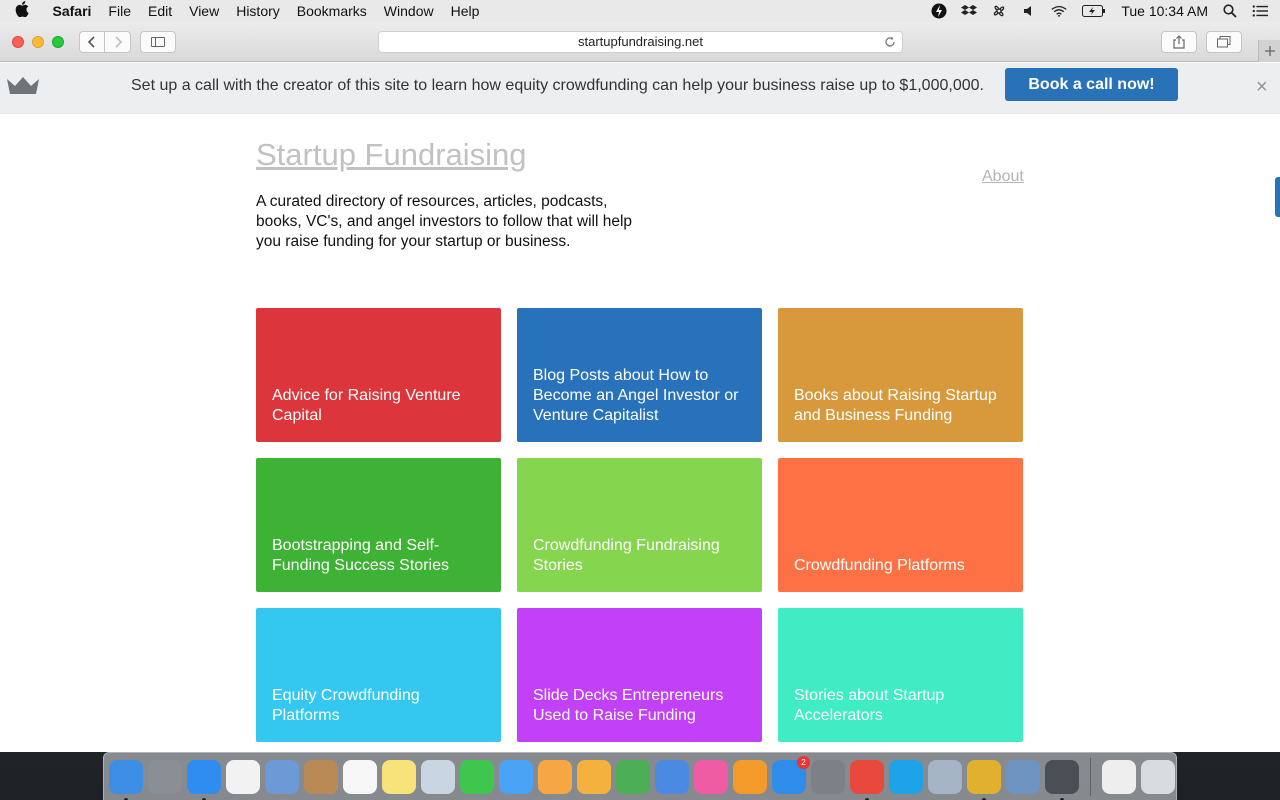 Image resolution: width=1280 pixels, height=800 pixels. Describe the element at coordinates (360, 776) in the screenshot. I see `calendar-icon` at that location.